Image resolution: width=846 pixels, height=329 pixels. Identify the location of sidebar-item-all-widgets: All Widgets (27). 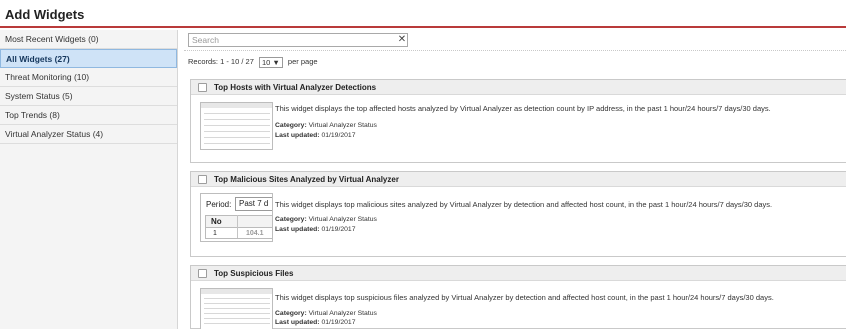
(88, 58).